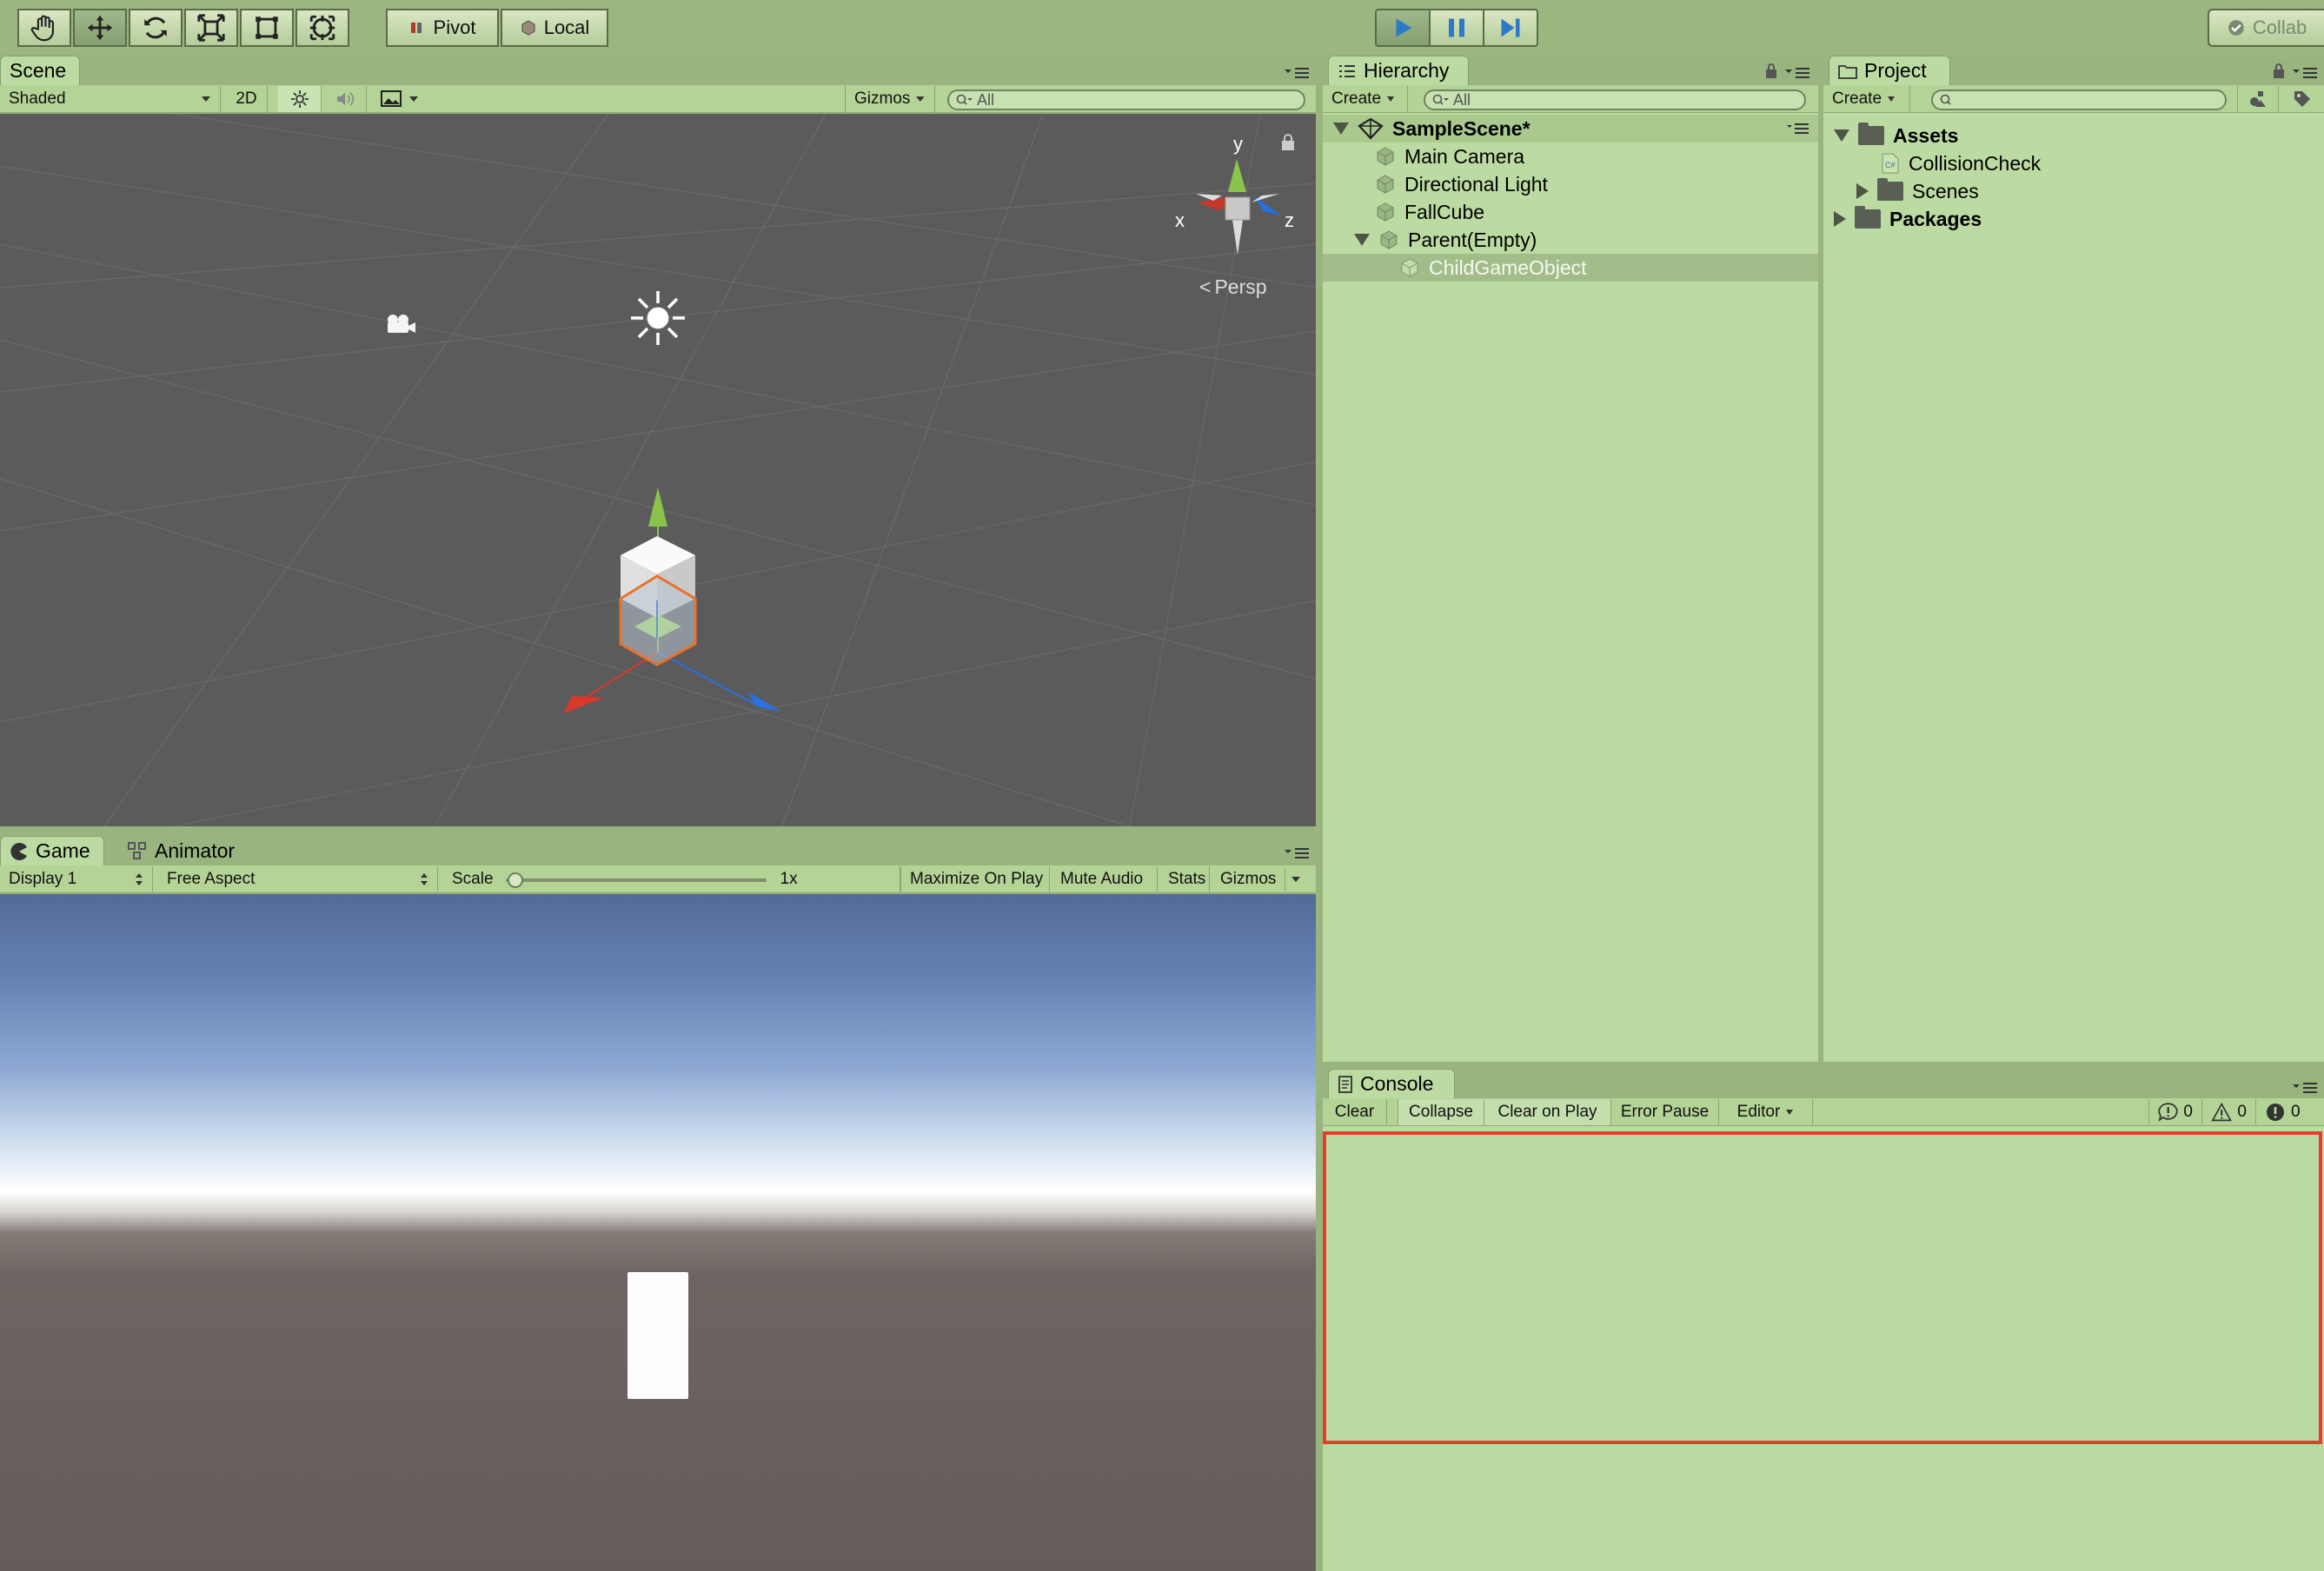 This screenshot has width=2324, height=1571. What do you see at coordinates (1187, 879) in the screenshot?
I see `stats-label: Stats` at bounding box center [1187, 879].